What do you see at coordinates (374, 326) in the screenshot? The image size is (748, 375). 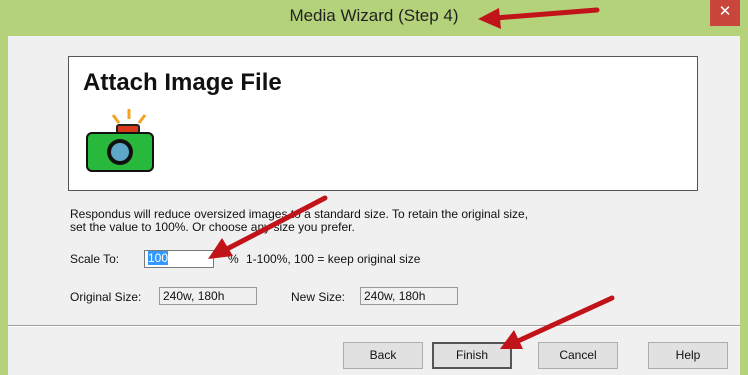 I see `button-separator` at bounding box center [374, 326].